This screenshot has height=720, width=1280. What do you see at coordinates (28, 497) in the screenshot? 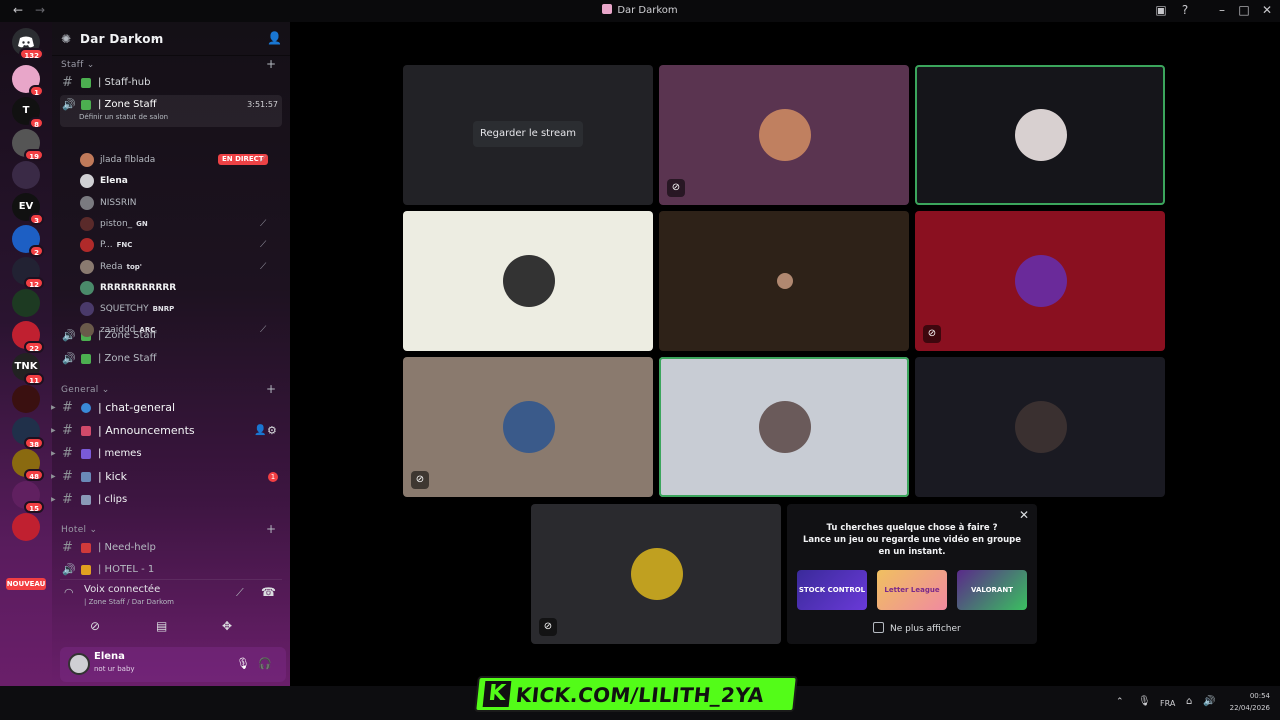
I see `server-icon: 15` at bounding box center [28, 497].